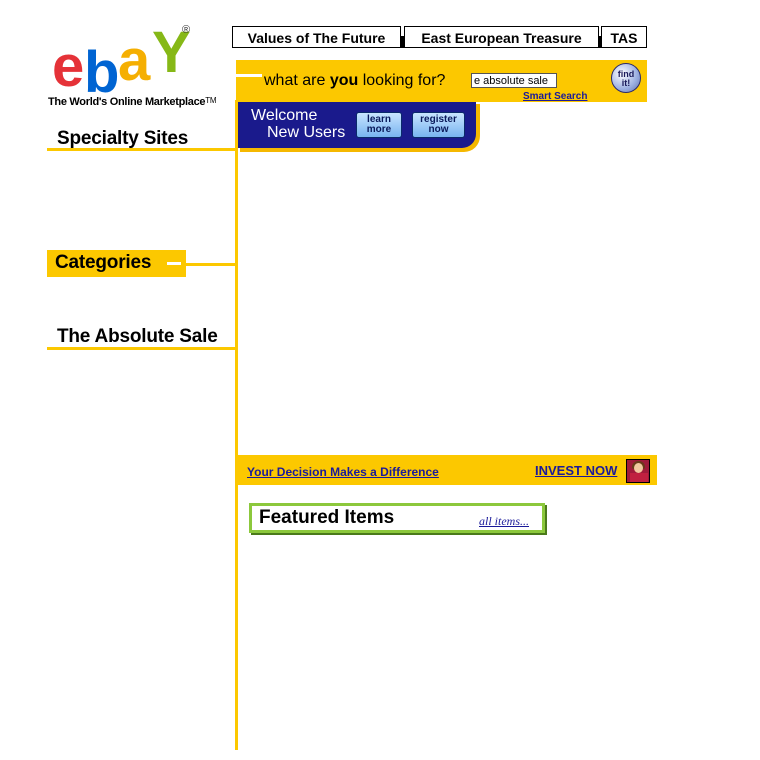  Describe the element at coordinates (639, 477) in the screenshot. I see `portrait-body` at that location.